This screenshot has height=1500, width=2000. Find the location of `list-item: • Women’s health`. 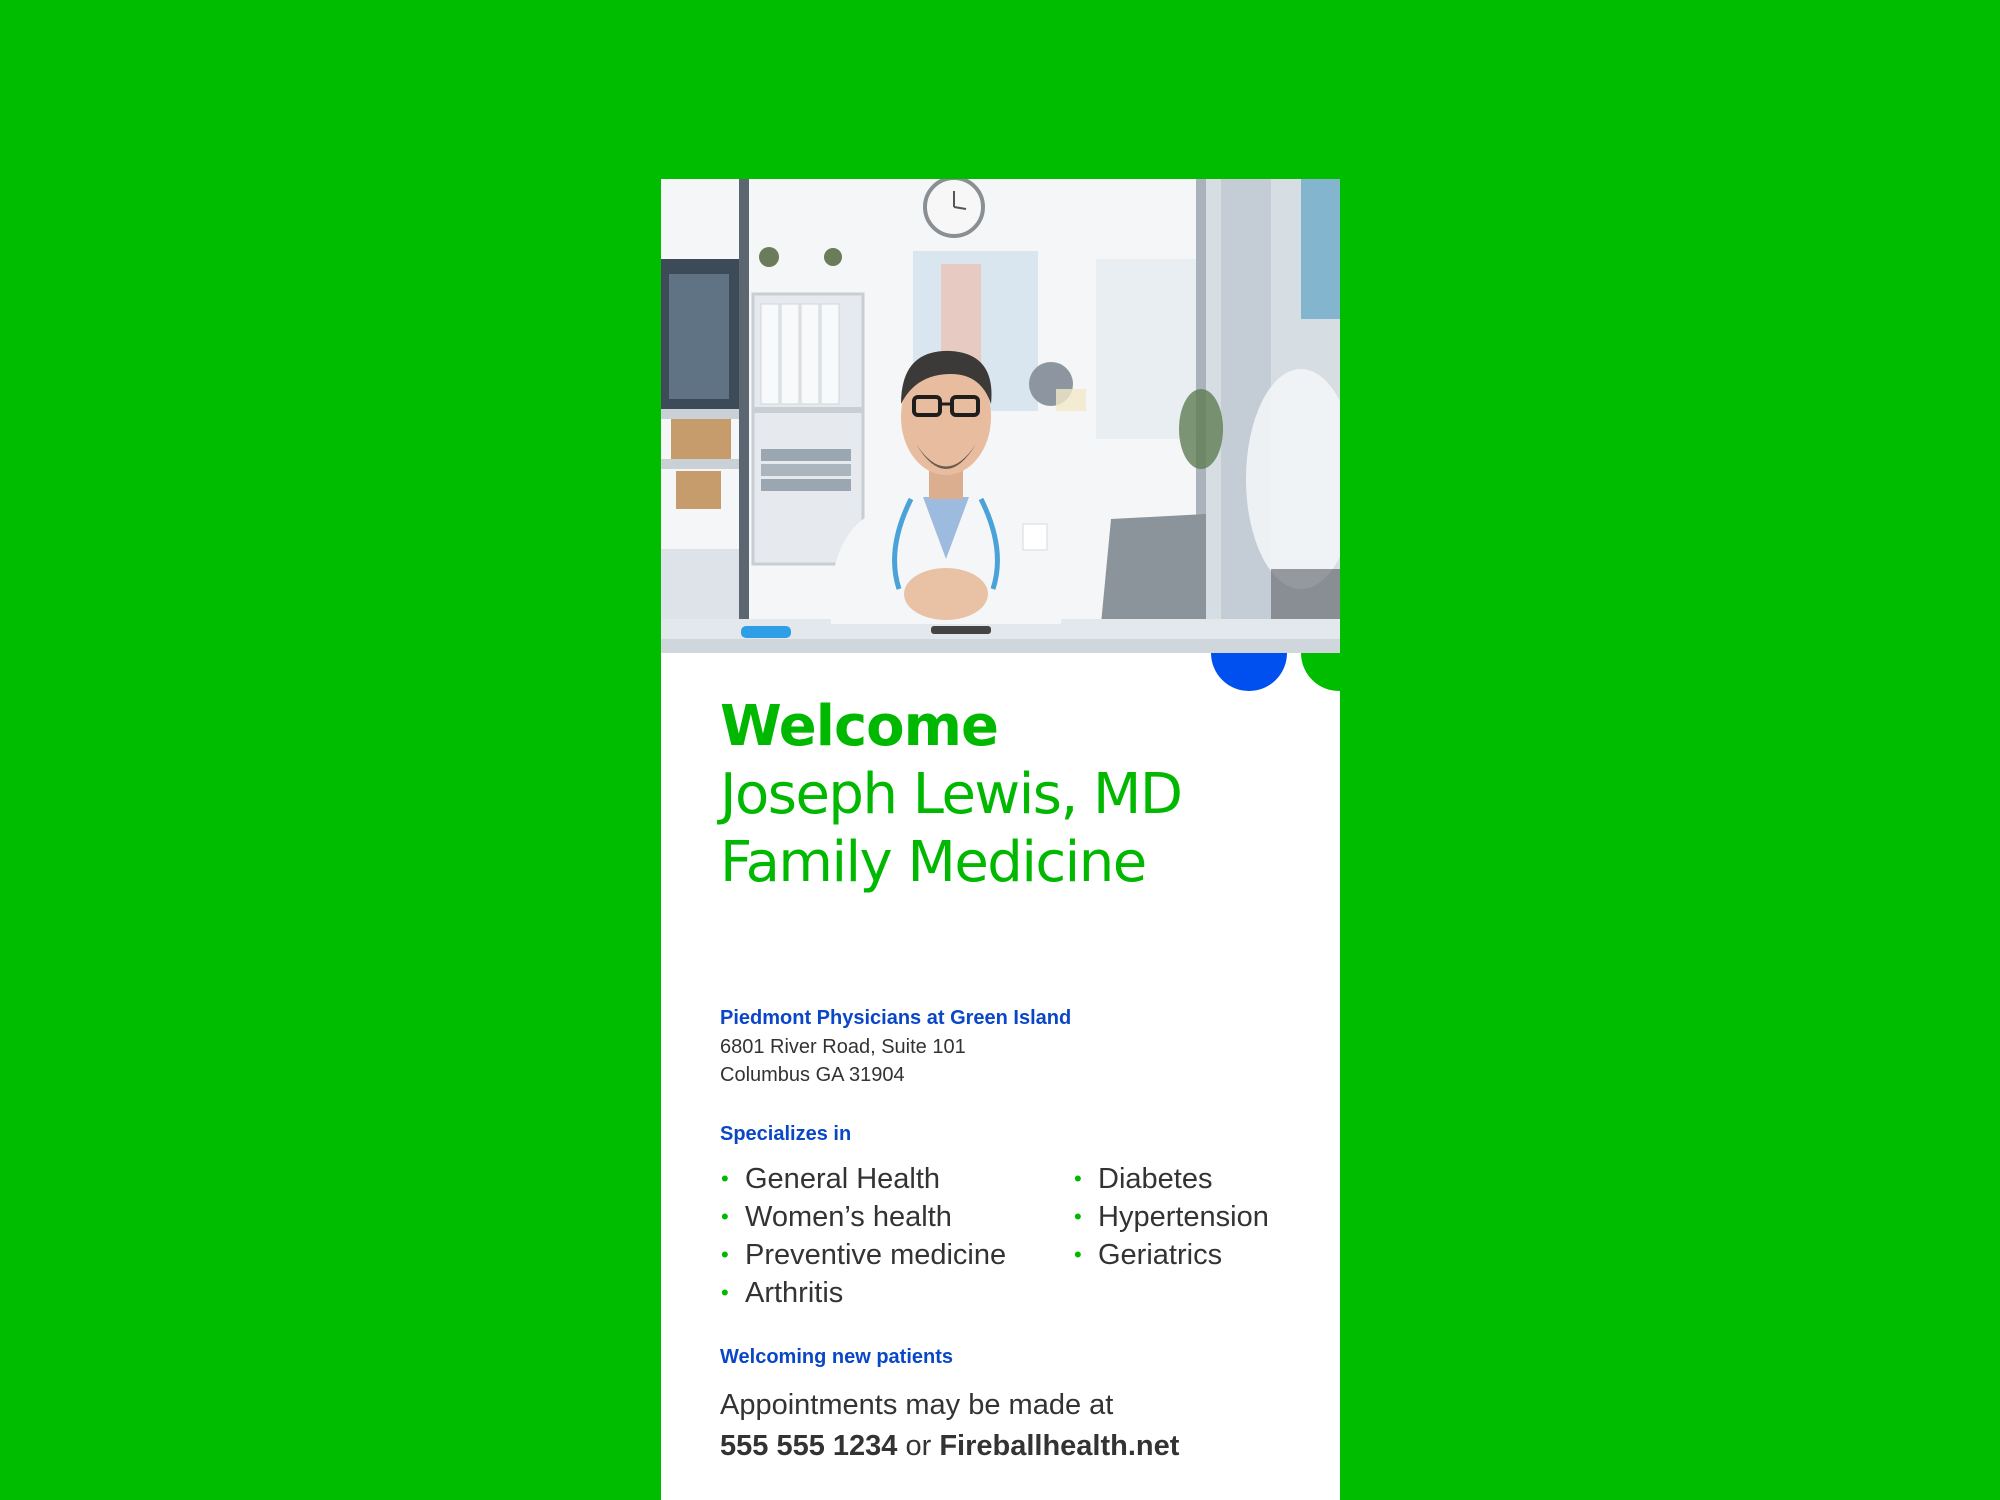

list-item: • Women’s health is located at coordinates (863, 1217).